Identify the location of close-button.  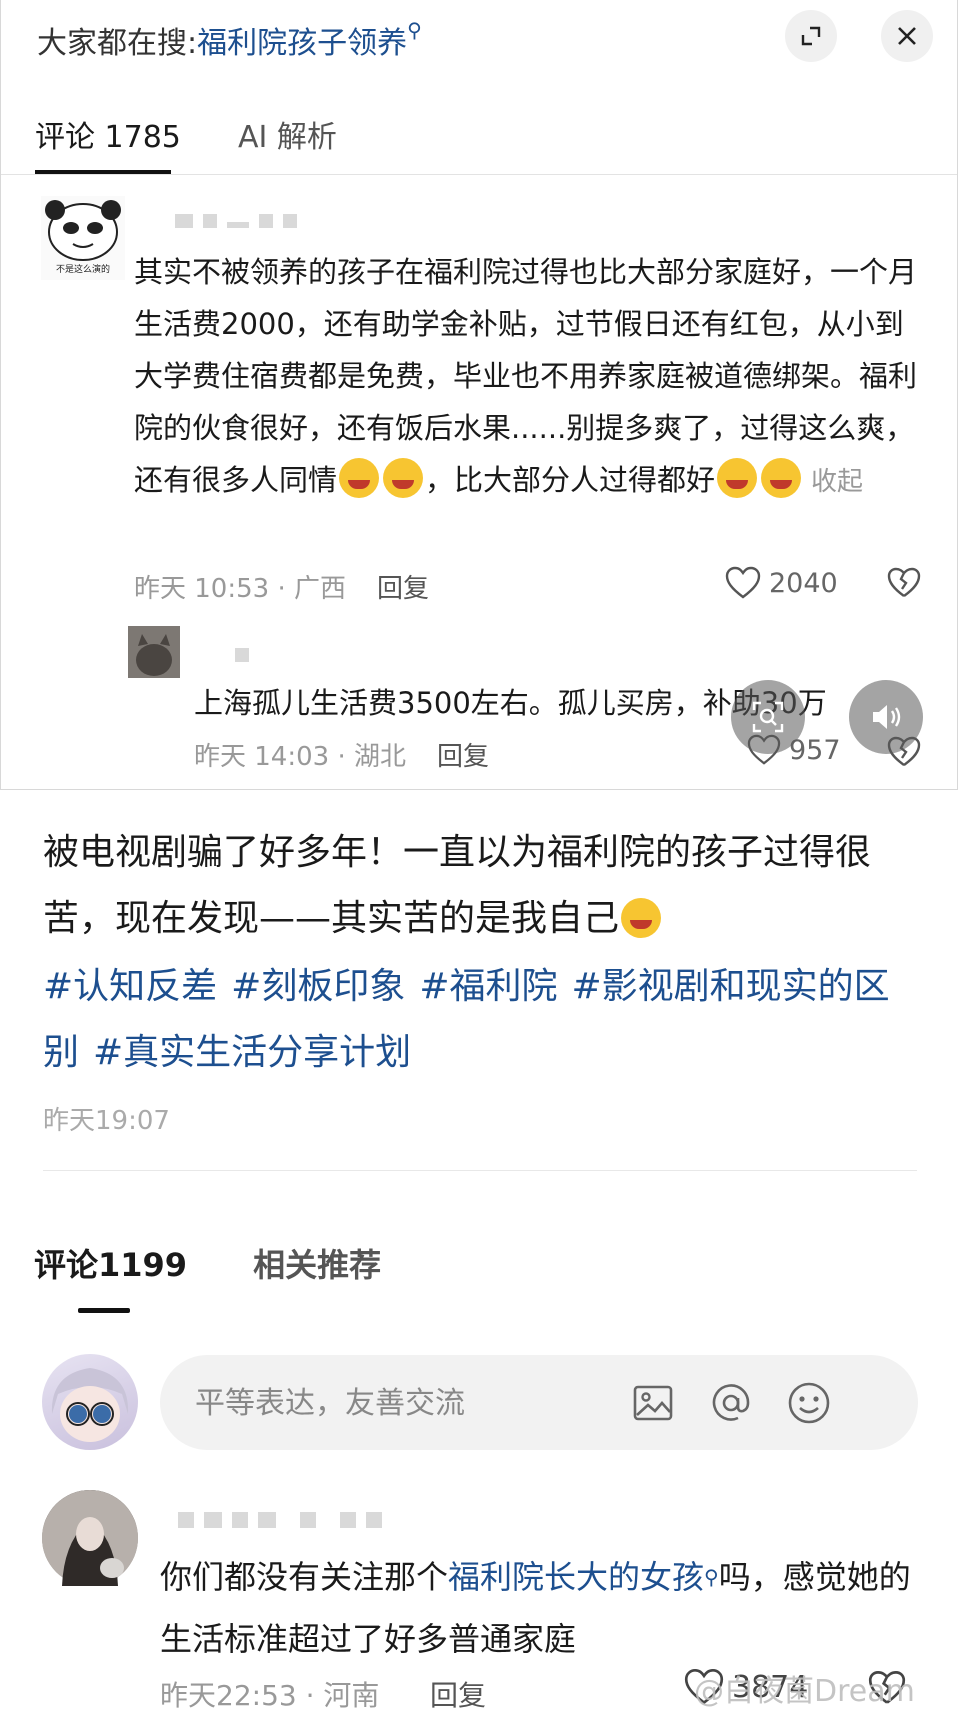
(907, 36).